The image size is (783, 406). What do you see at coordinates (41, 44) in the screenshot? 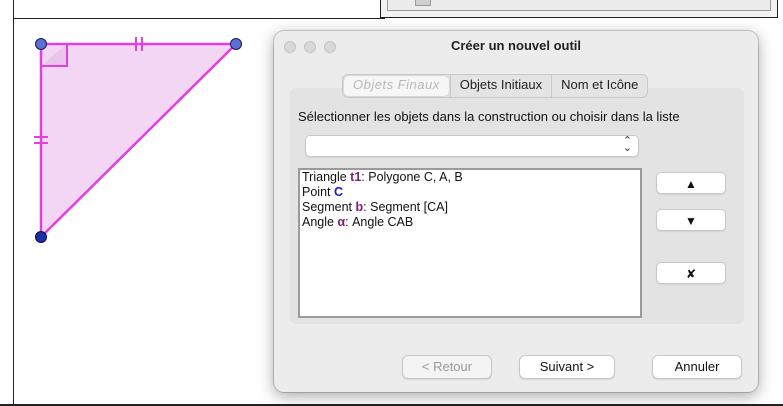
I see `point-a` at bounding box center [41, 44].